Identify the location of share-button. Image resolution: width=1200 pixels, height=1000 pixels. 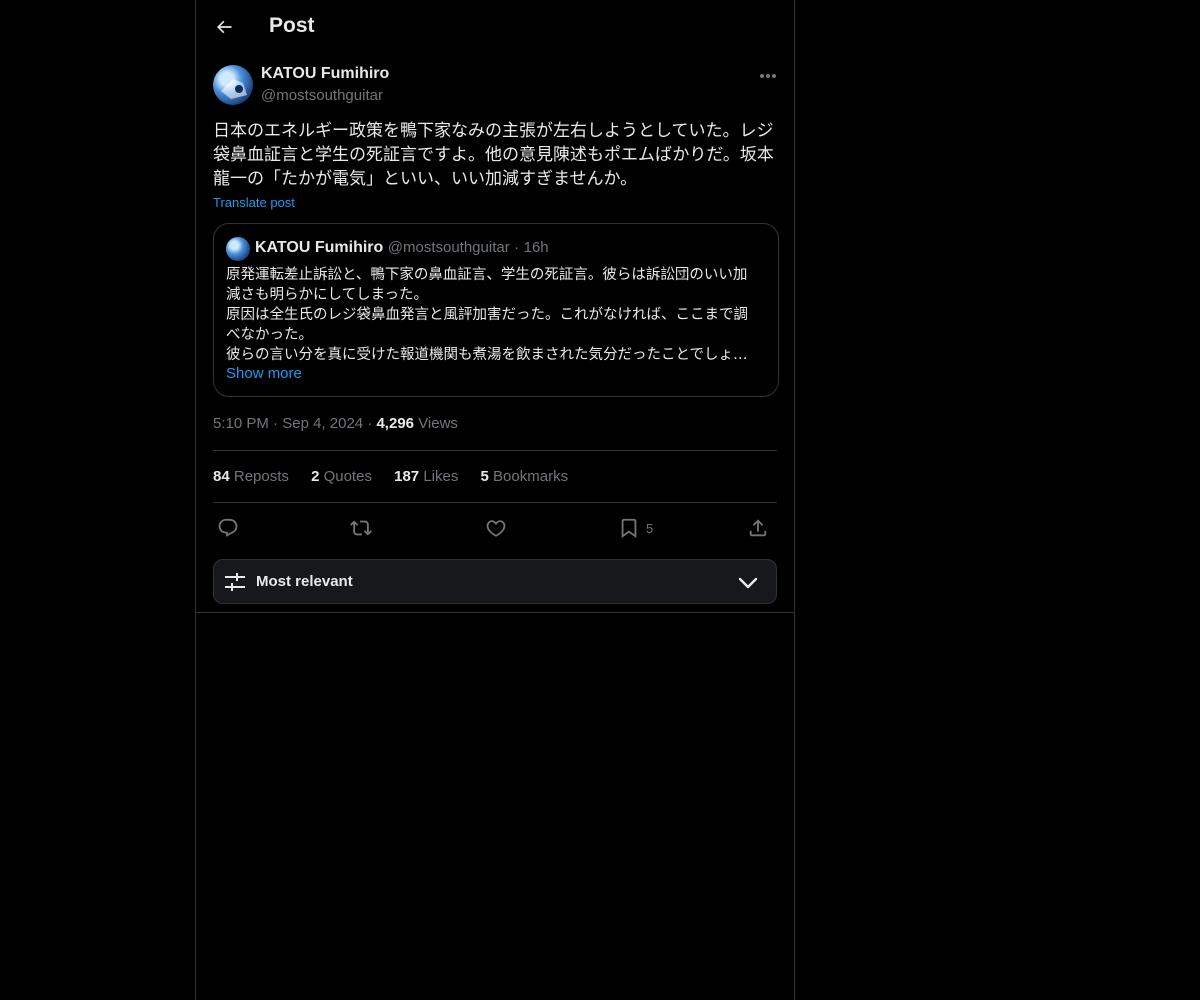
(758, 528).